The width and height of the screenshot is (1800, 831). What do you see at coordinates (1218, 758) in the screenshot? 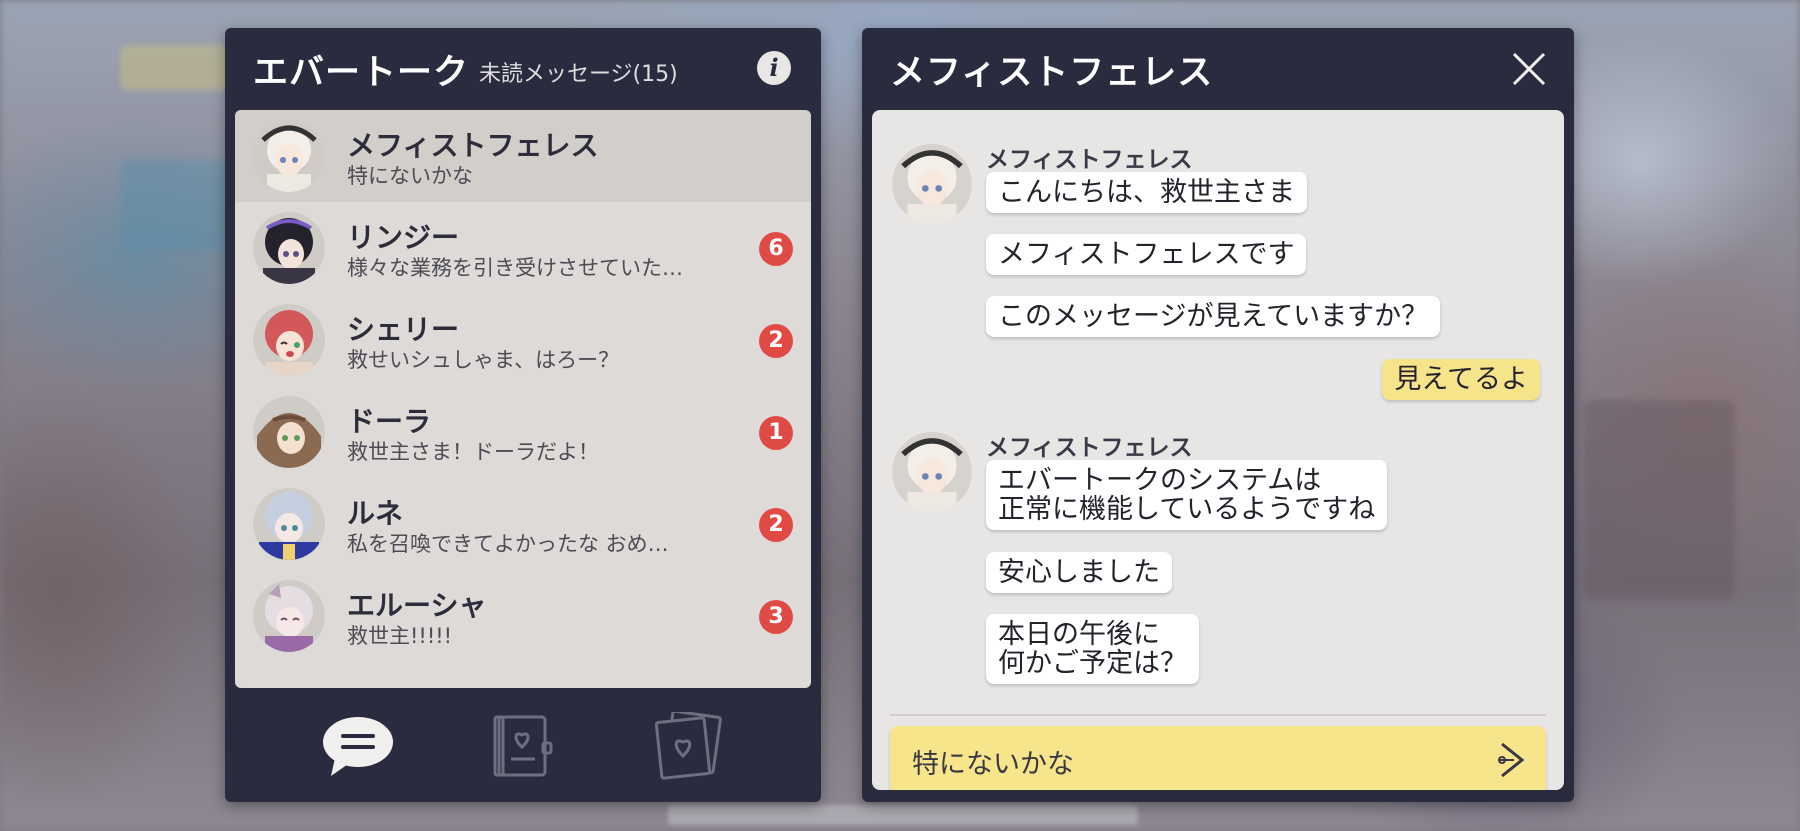
I see `reply-option-button: 特にないかな` at bounding box center [1218, 758].